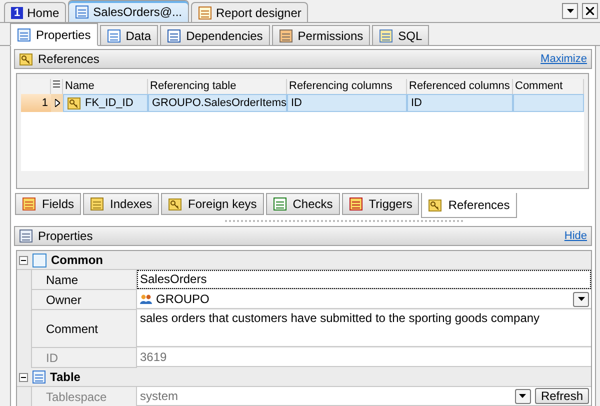 This screenshot has width=600, height=406. What do you see at coordinates (401, 35) in the screenshot?
I see `tab: SQL` at bounding box center [401, 35].